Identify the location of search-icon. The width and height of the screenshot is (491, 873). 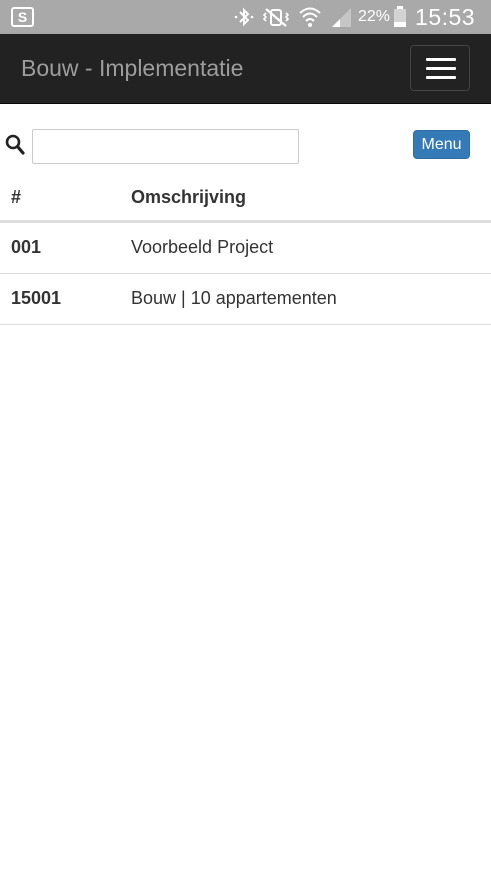
(15, 144).